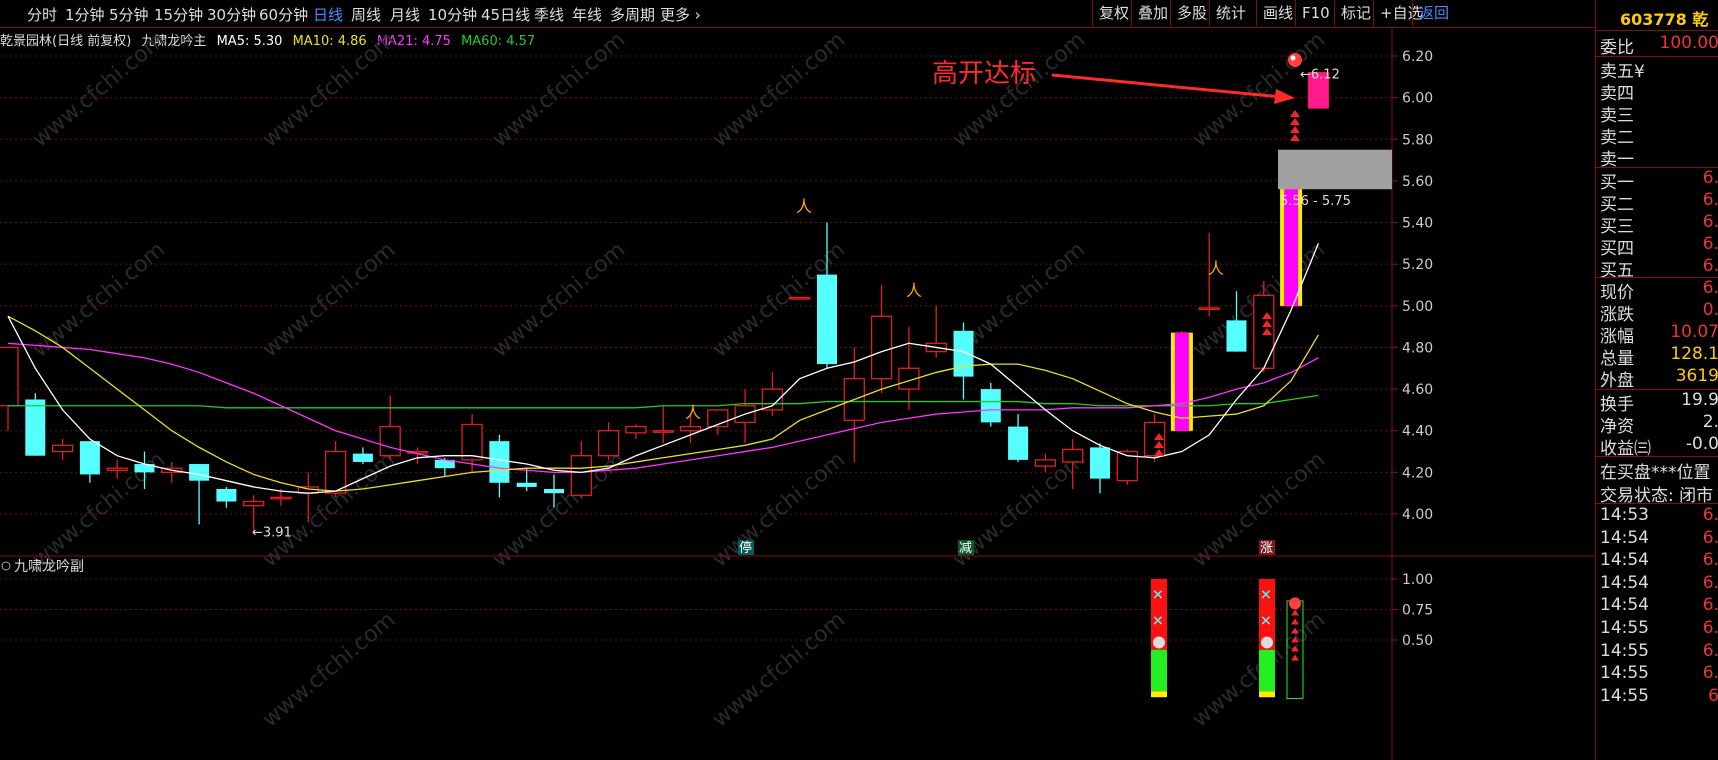 The image size is (1718, 760). Describe the element at coordinates (1267, 694) in the screenshot. I see `sub-bar-yellow` at that location.